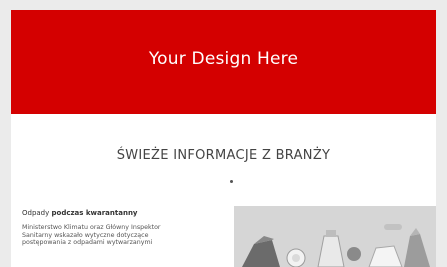  Describe the element at coordinates (223, 58) in the screenshot. I see `banner-title: Your Design Here` at that location.